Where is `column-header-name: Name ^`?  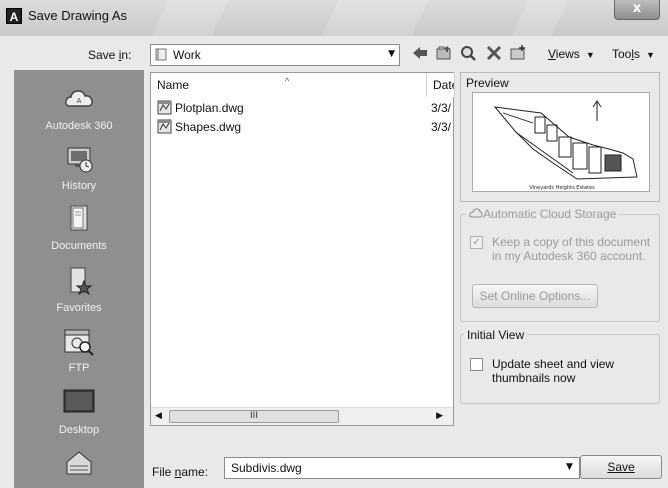 column-header-name: Name ^ is located at coordinates (289, 85).